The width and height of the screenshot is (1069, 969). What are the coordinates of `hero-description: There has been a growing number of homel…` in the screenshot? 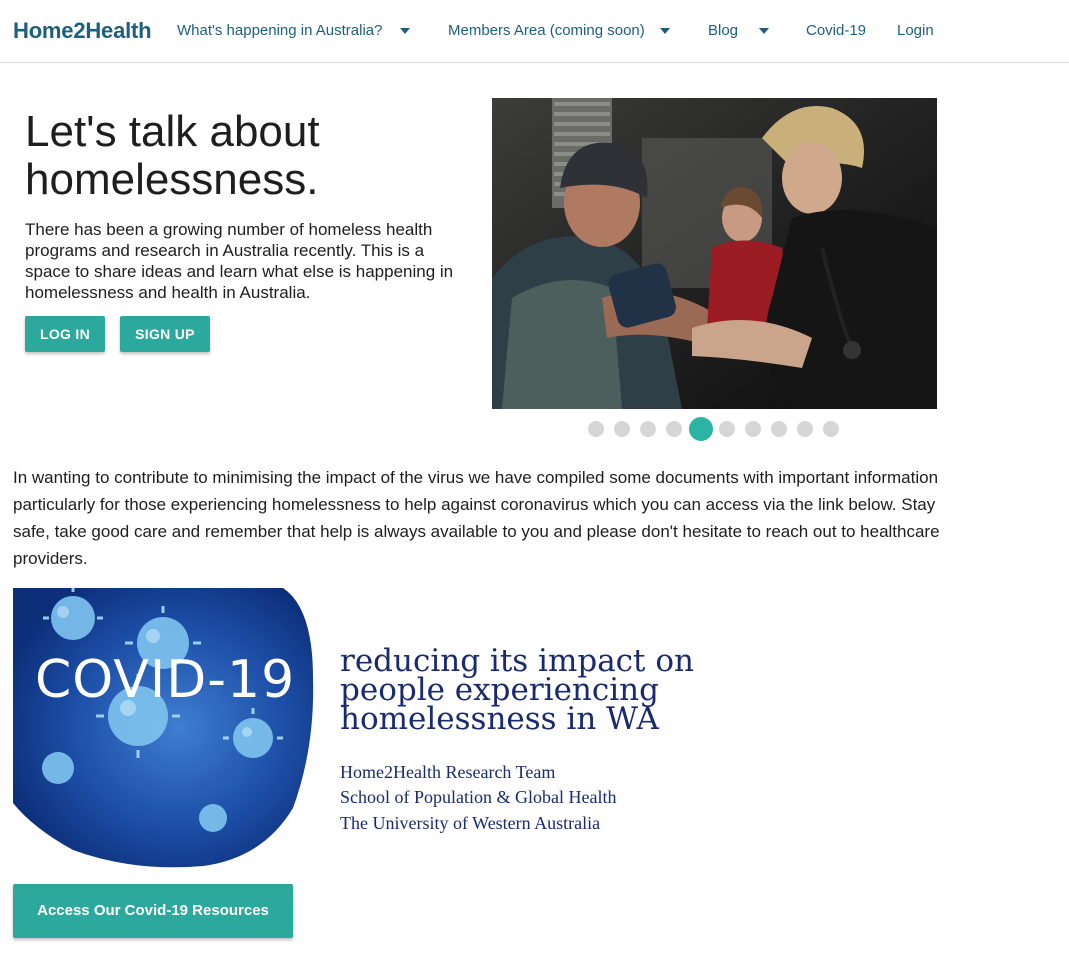 It's located at (239, 261).